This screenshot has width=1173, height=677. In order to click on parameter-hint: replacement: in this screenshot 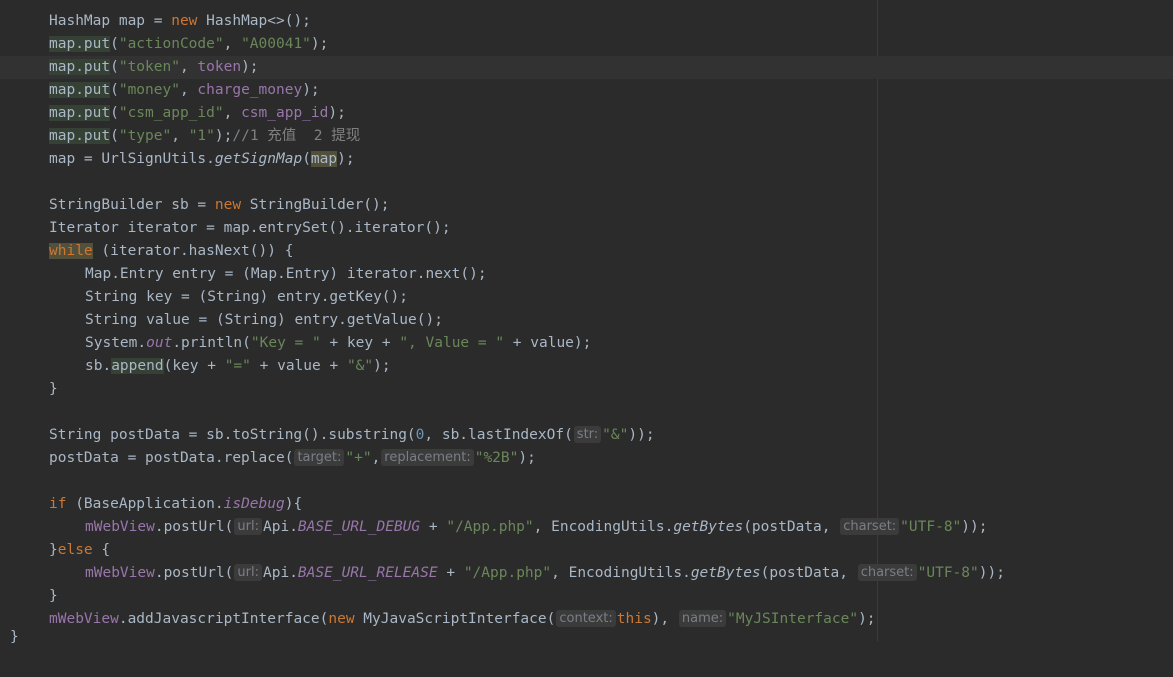, I will do `click(427, 457)`.